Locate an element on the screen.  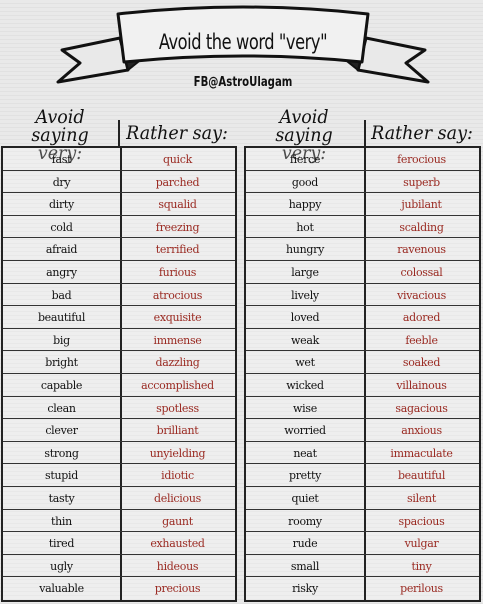
table-row: valuable precious is located at coordinates (119, 588).